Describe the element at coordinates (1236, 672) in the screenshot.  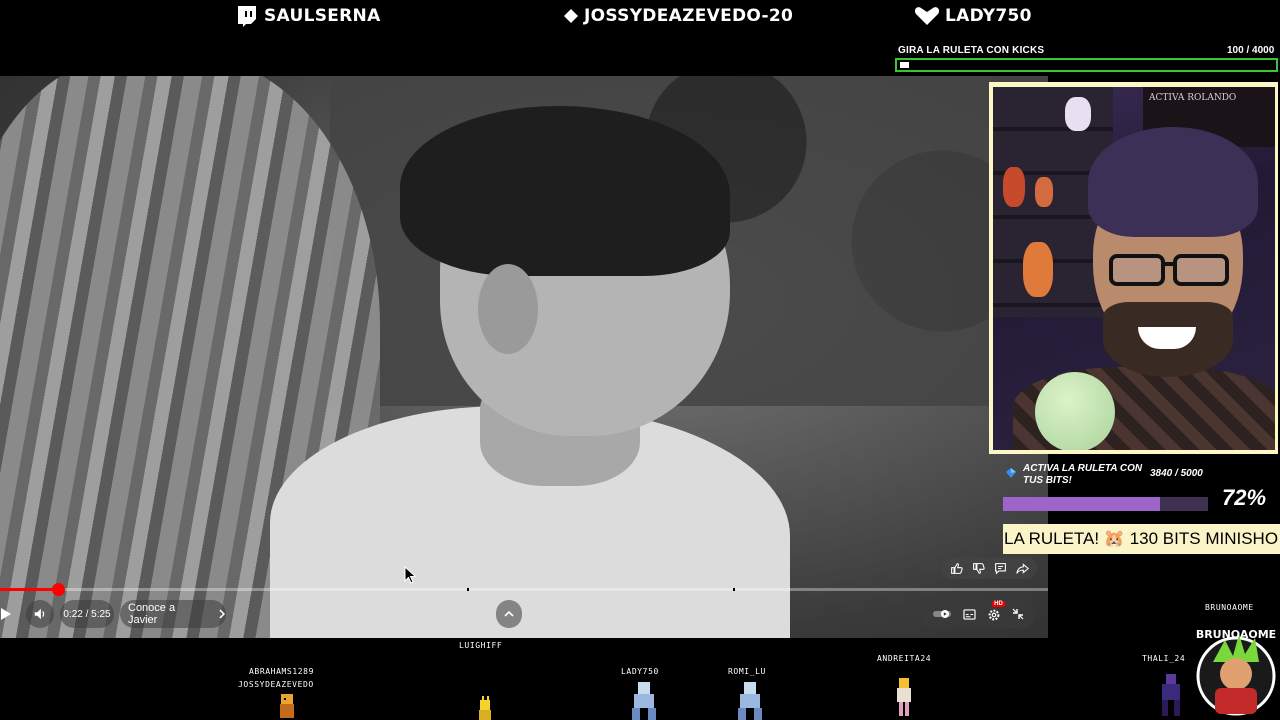
I see `viewer-avatar-badge: BRUNOAOME` at that location.